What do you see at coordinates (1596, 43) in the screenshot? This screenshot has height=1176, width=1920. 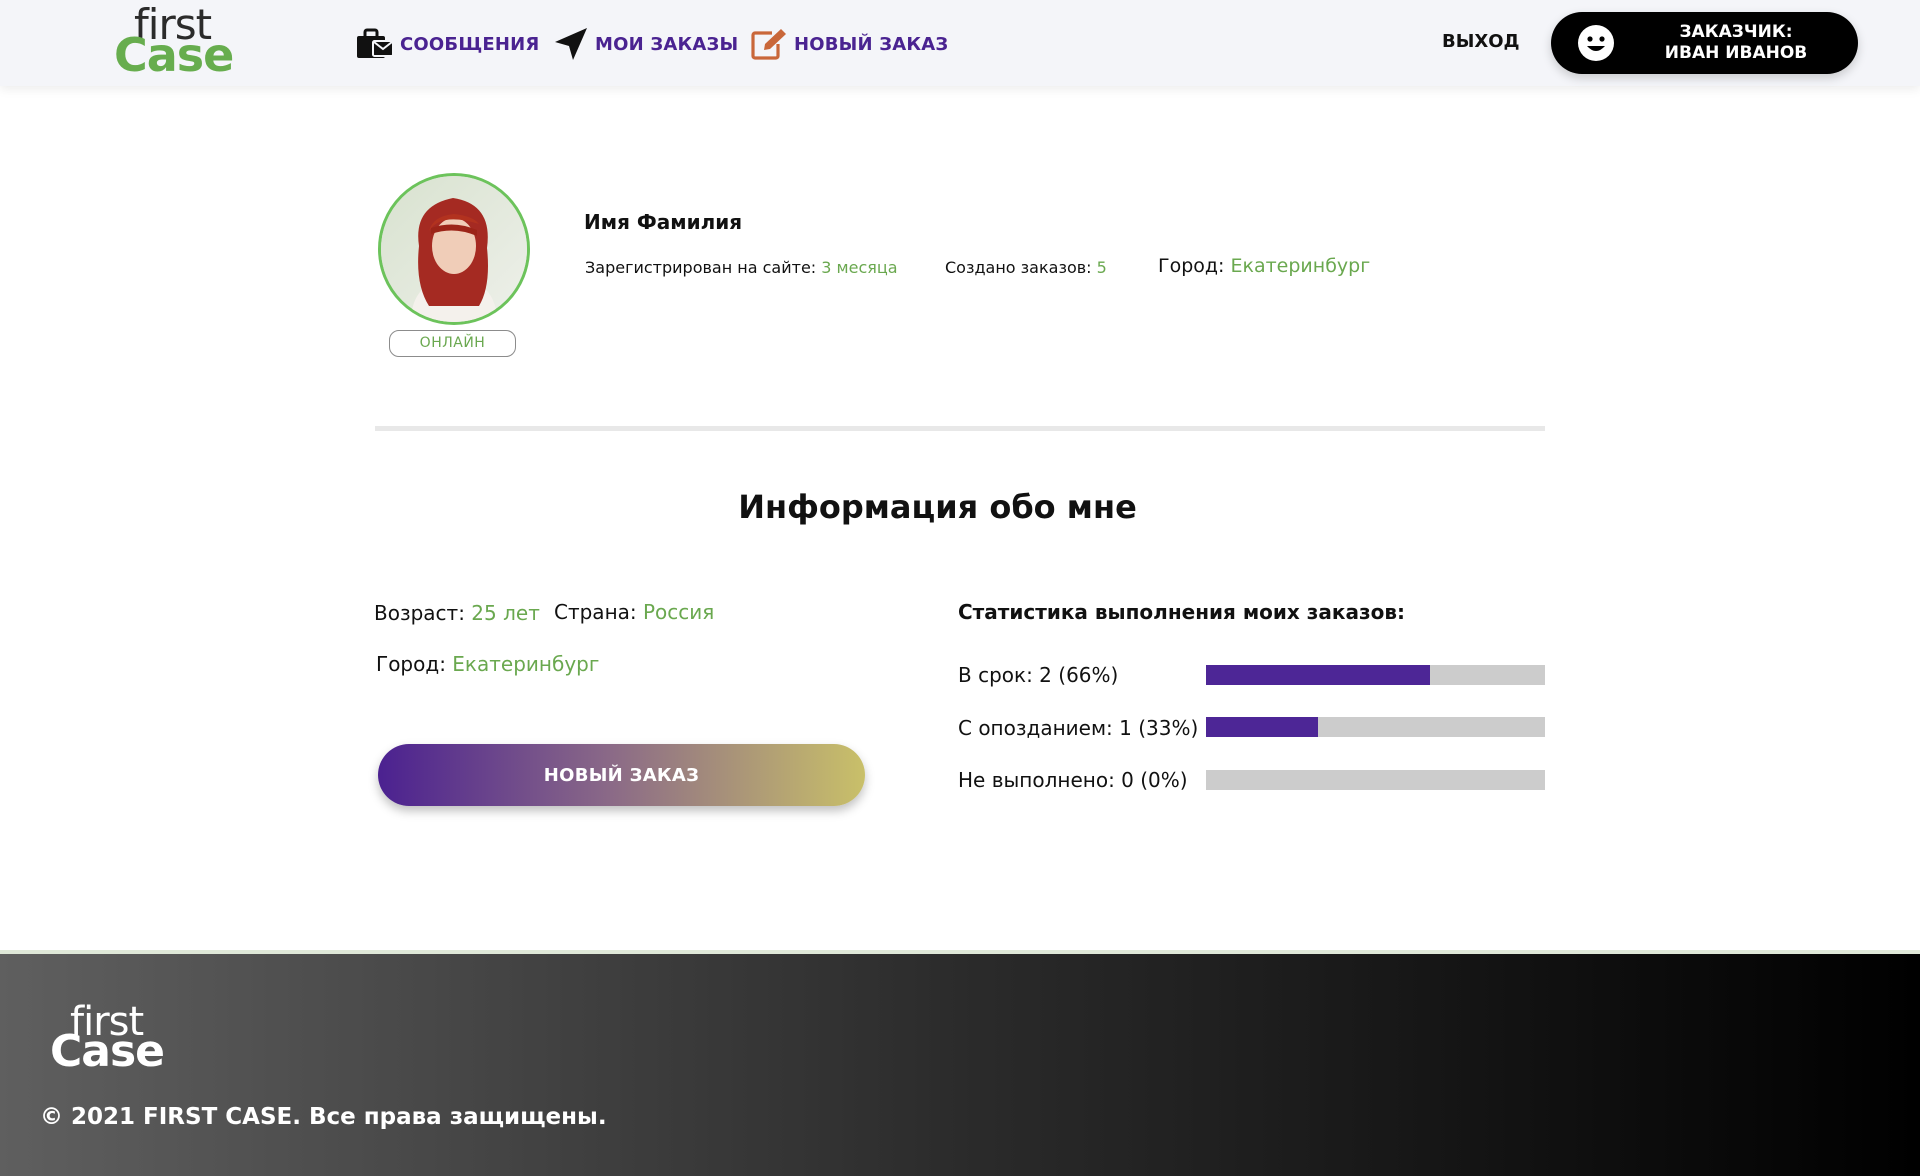 I see `smiley-icon` at bounding box center [1596, 43].